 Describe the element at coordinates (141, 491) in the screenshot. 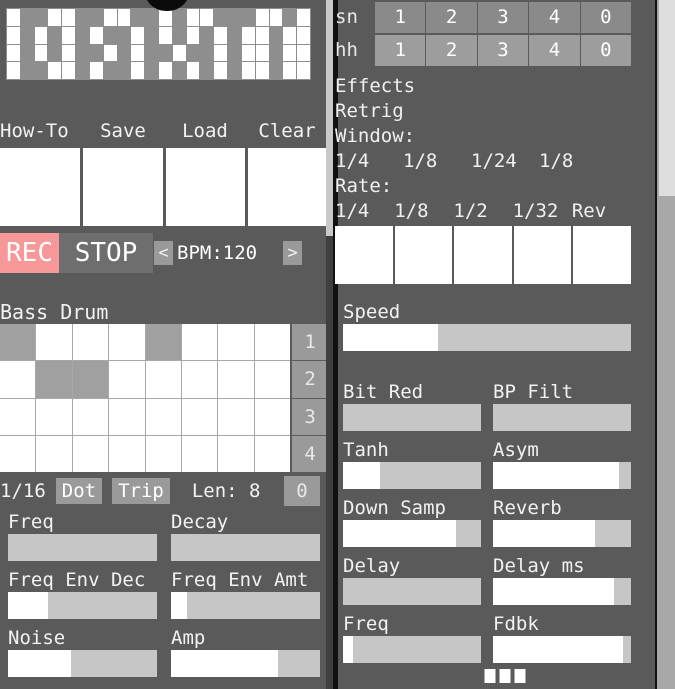

I see `trip-button: Trip` at that location.